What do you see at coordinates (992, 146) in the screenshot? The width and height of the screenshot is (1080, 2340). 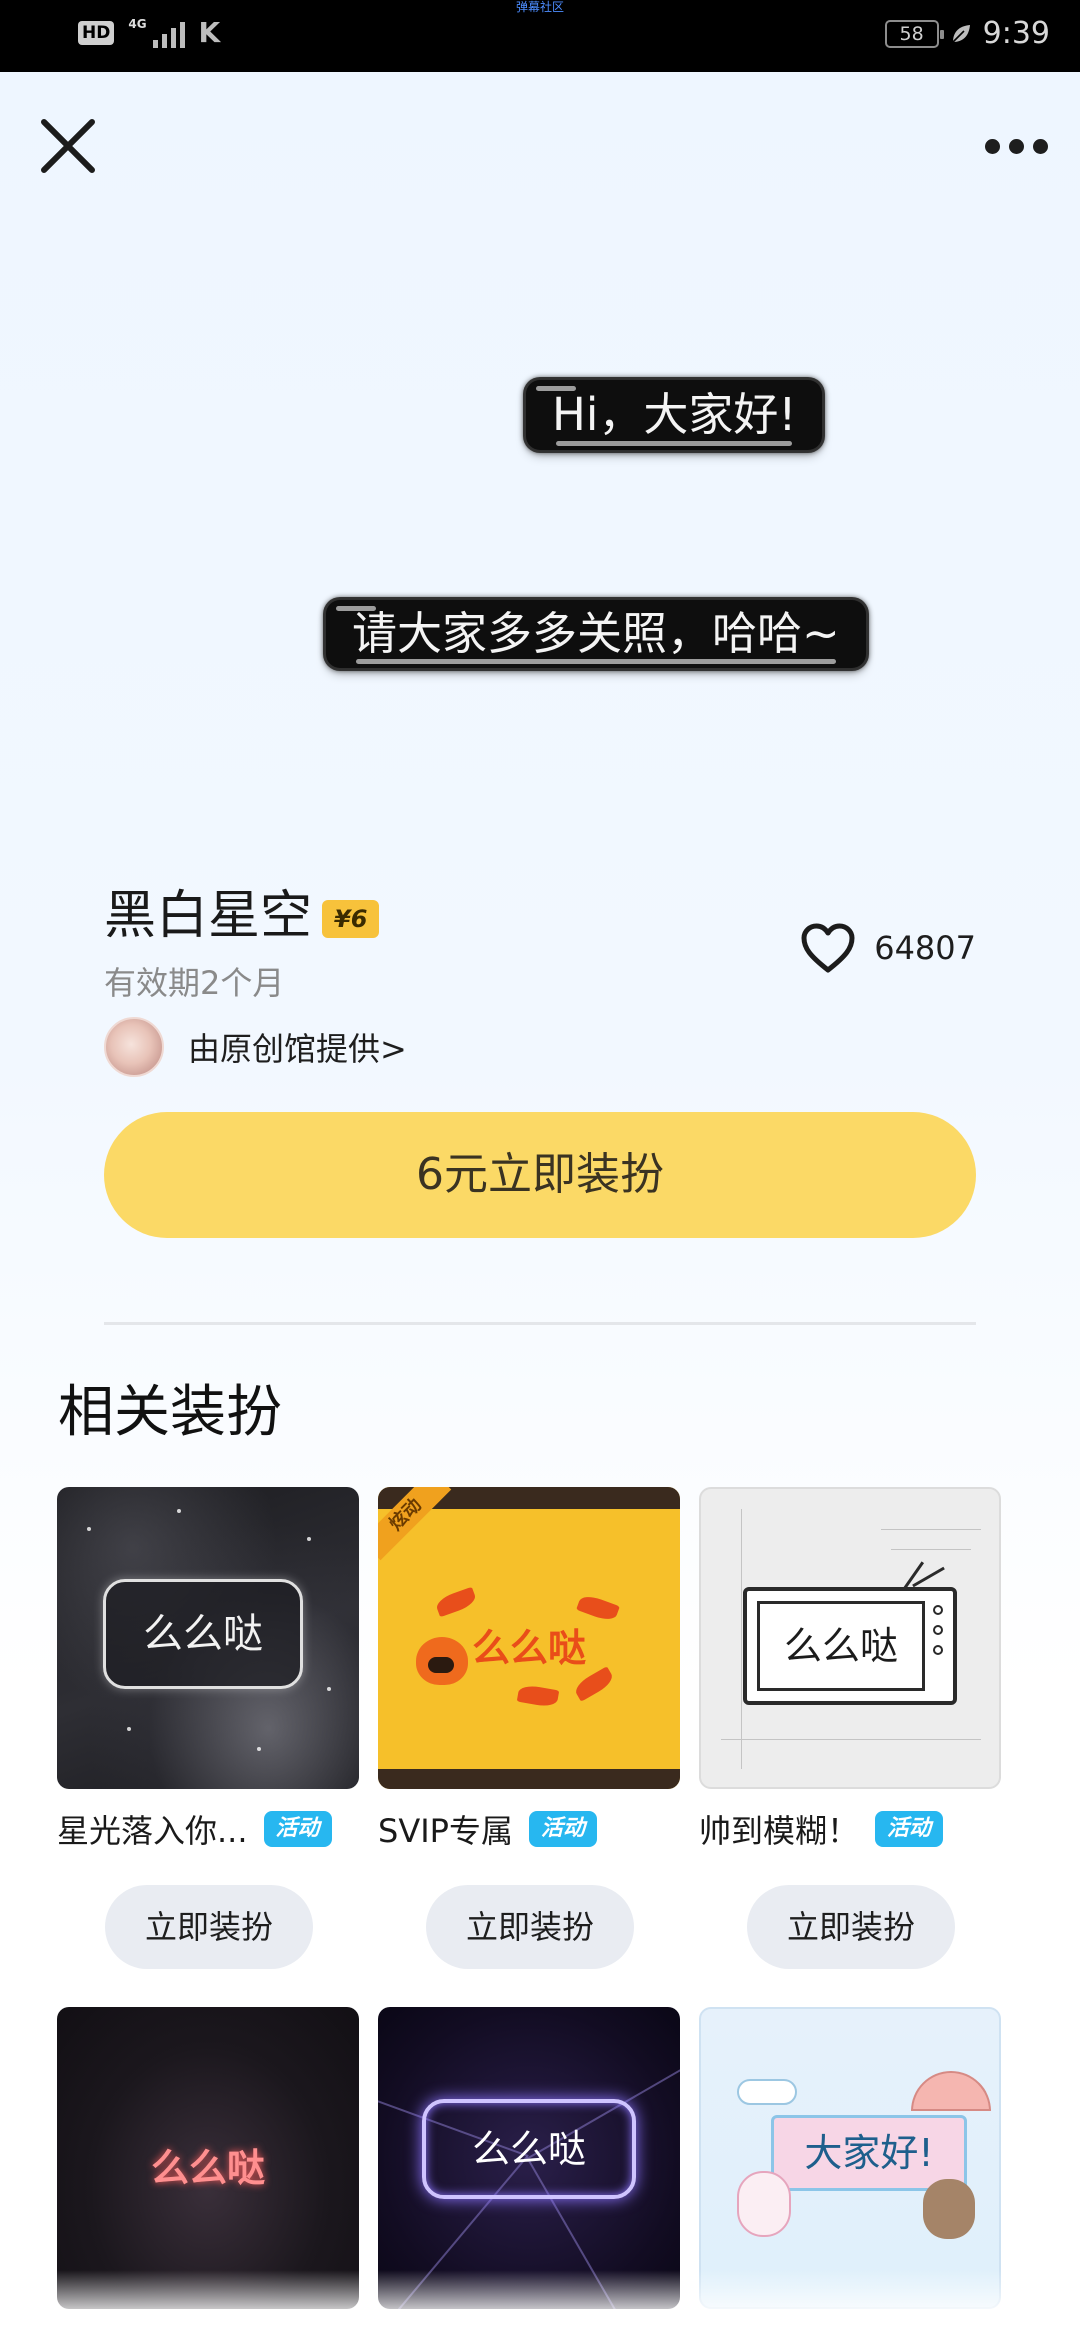 I see `more-icon` at bounding box center [992, 146].